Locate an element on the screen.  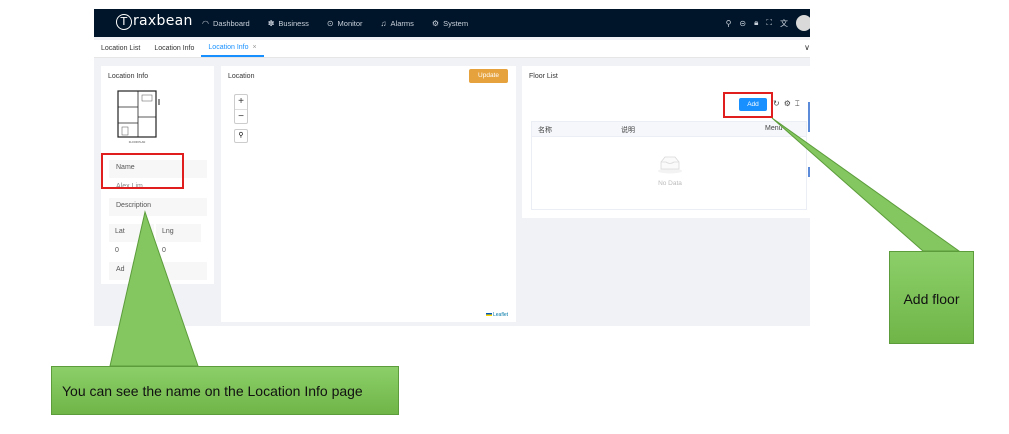
flag-icon is located at coordinates (488, 314).